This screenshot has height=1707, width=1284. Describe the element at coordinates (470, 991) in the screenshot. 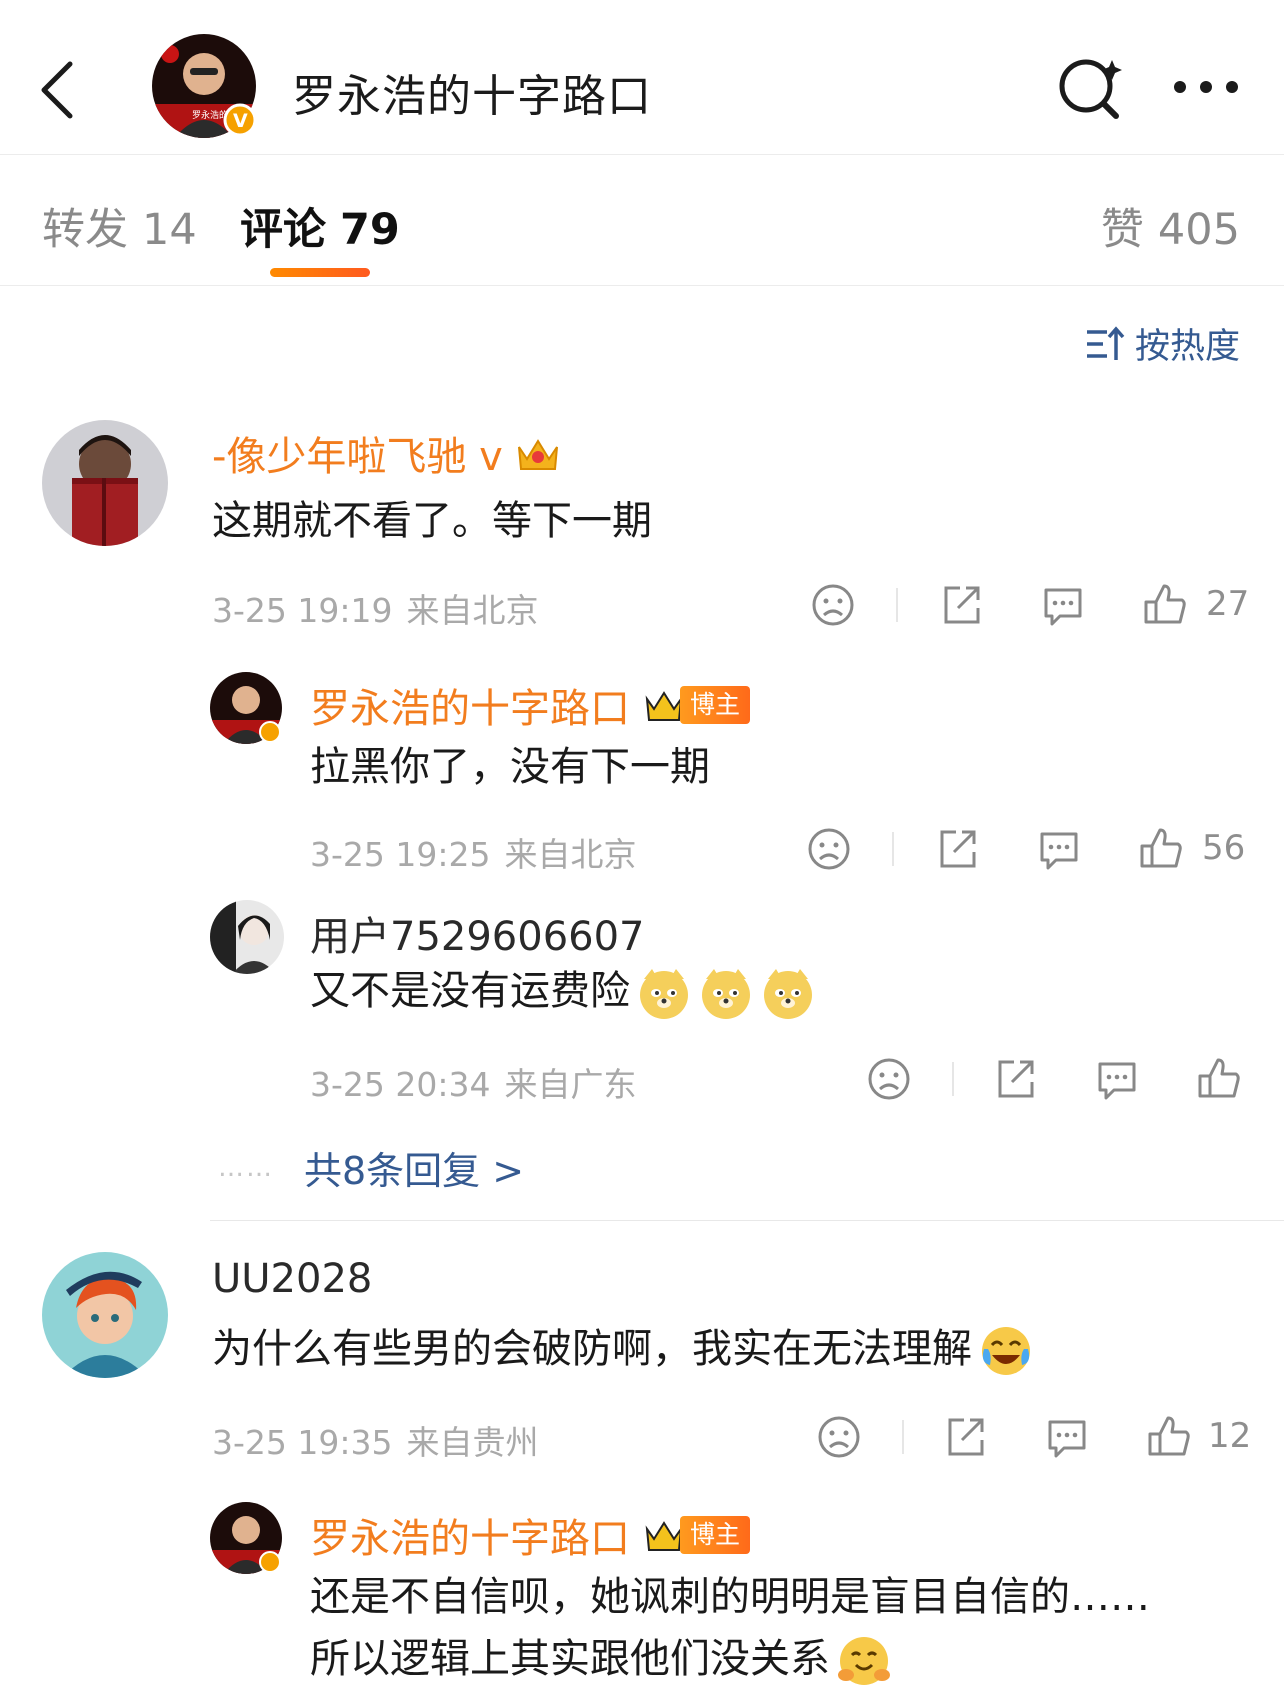

I see `reply-text-content: 又不是没有运费险` at that location.